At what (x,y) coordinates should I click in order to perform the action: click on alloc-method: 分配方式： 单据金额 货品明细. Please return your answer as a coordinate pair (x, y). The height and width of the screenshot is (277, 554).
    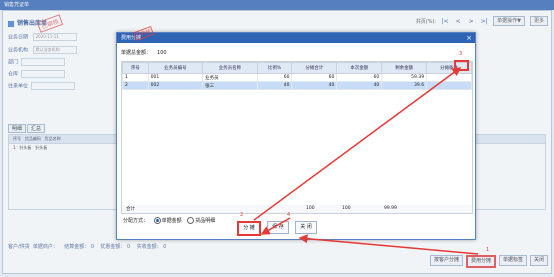
    Looking at the image, I should click on (169, 220).